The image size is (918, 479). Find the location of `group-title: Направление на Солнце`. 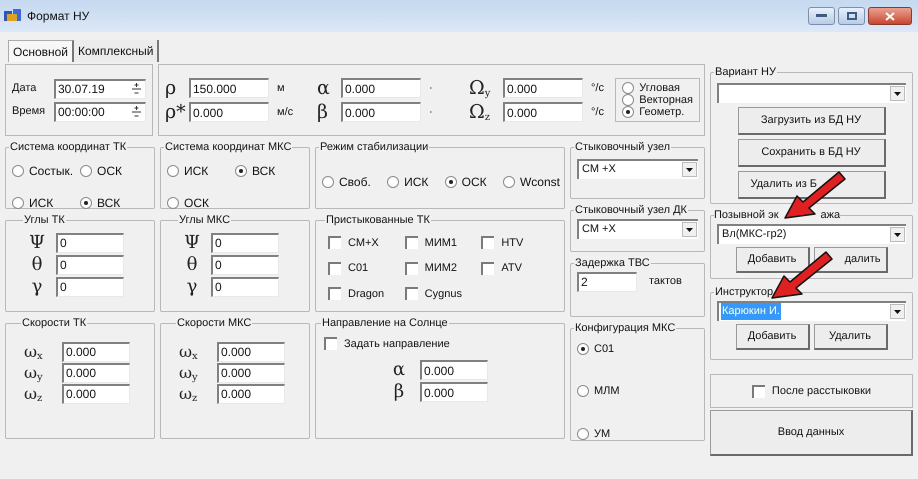

group-title: Направление на Солнце is located at coordinates (385, 323).